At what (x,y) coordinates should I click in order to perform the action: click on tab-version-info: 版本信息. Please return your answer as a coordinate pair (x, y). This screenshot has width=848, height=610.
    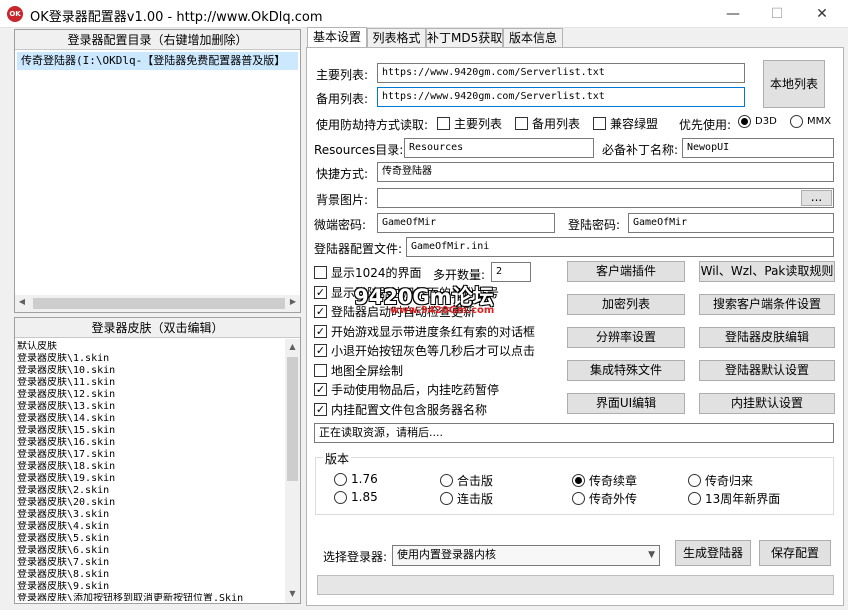
    Looking at the image, I should click on (533, 38).